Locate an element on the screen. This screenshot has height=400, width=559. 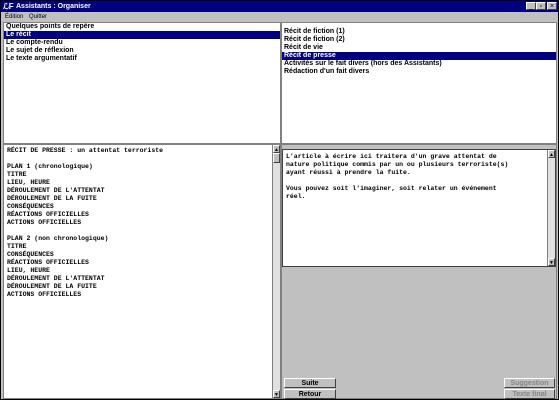
subtopic-item: Récit de vie is located at coordinates (419, 48).